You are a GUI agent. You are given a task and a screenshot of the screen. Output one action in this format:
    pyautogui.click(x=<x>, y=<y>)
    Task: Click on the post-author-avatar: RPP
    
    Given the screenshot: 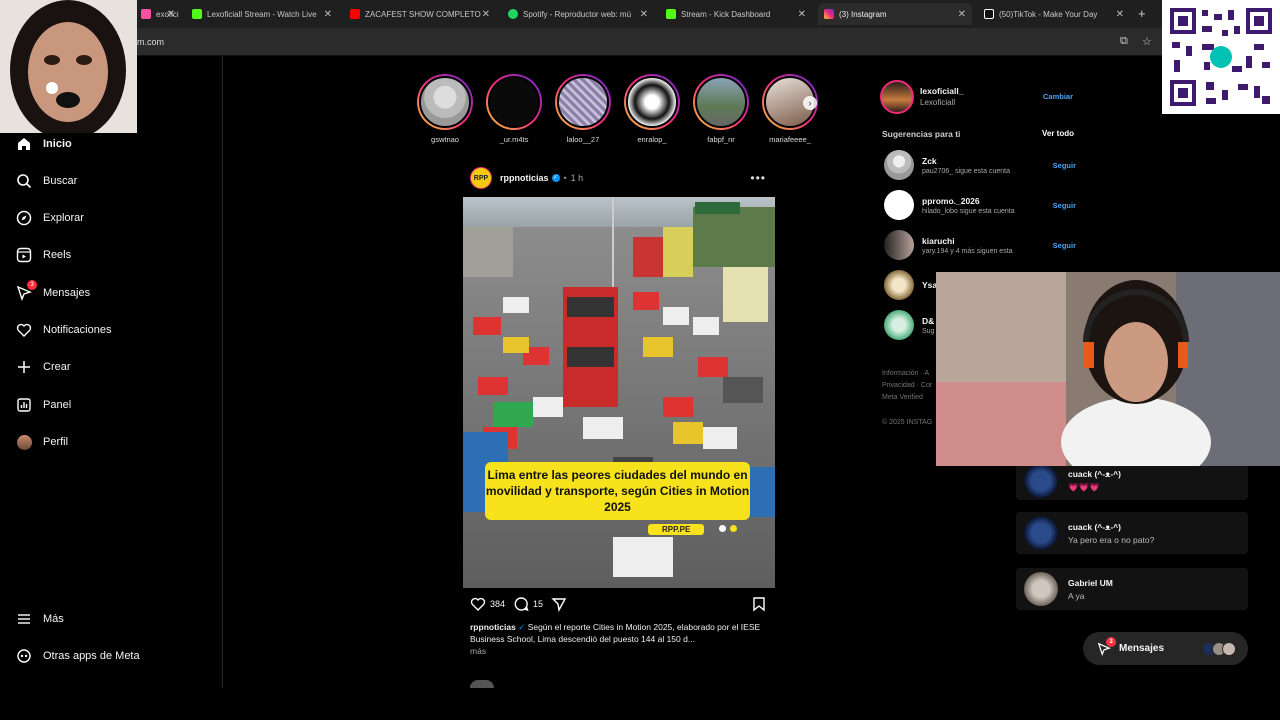 What is the action you would take?
    pyautogui.click(x=481, y=178)
    